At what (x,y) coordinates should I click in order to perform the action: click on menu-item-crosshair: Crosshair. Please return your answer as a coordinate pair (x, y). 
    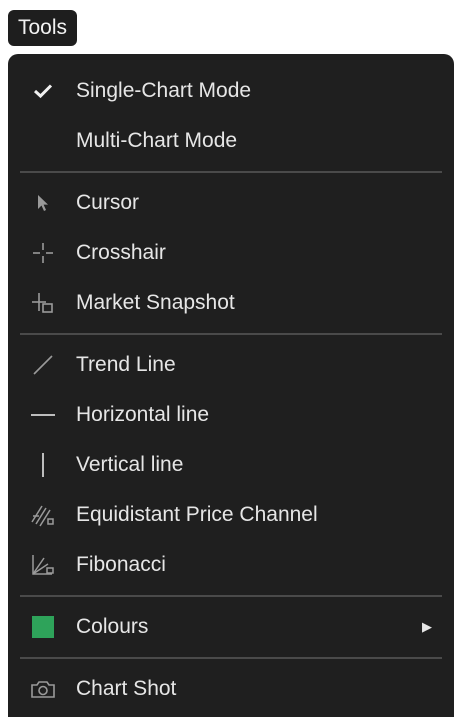
    Looking at the image, I should click on (231, 253).